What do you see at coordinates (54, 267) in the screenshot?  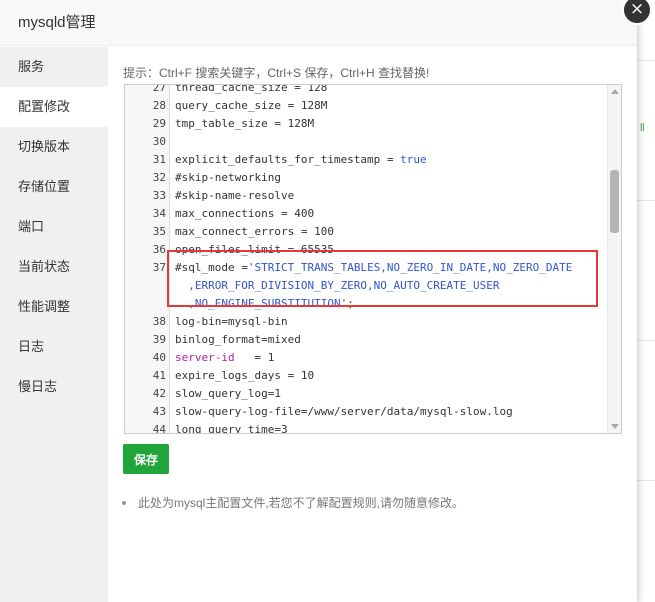 I see `sidebar-item: 当前状态` at bounding box center [54, 267].